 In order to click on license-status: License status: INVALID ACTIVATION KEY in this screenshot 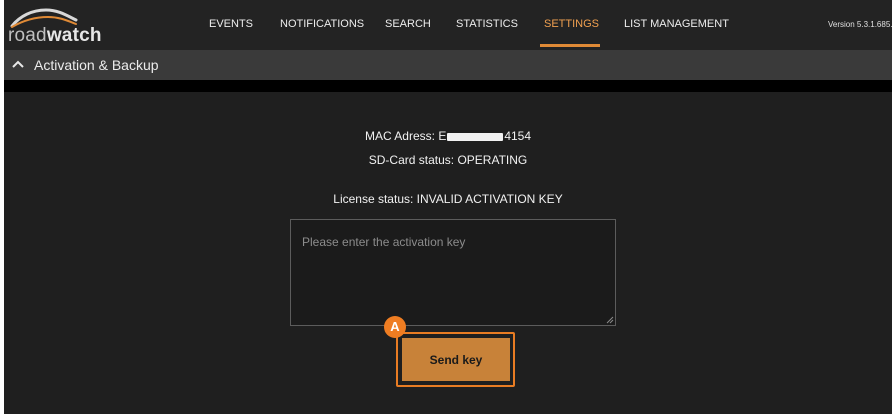, I will do `click(448, 199)`.